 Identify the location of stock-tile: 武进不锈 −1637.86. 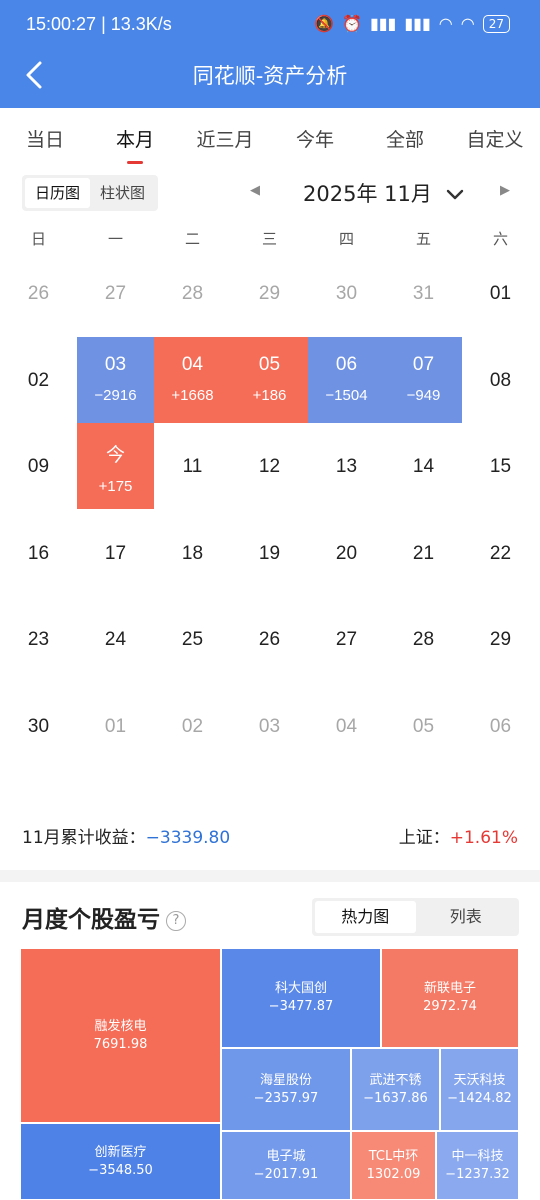
(395, 1089).